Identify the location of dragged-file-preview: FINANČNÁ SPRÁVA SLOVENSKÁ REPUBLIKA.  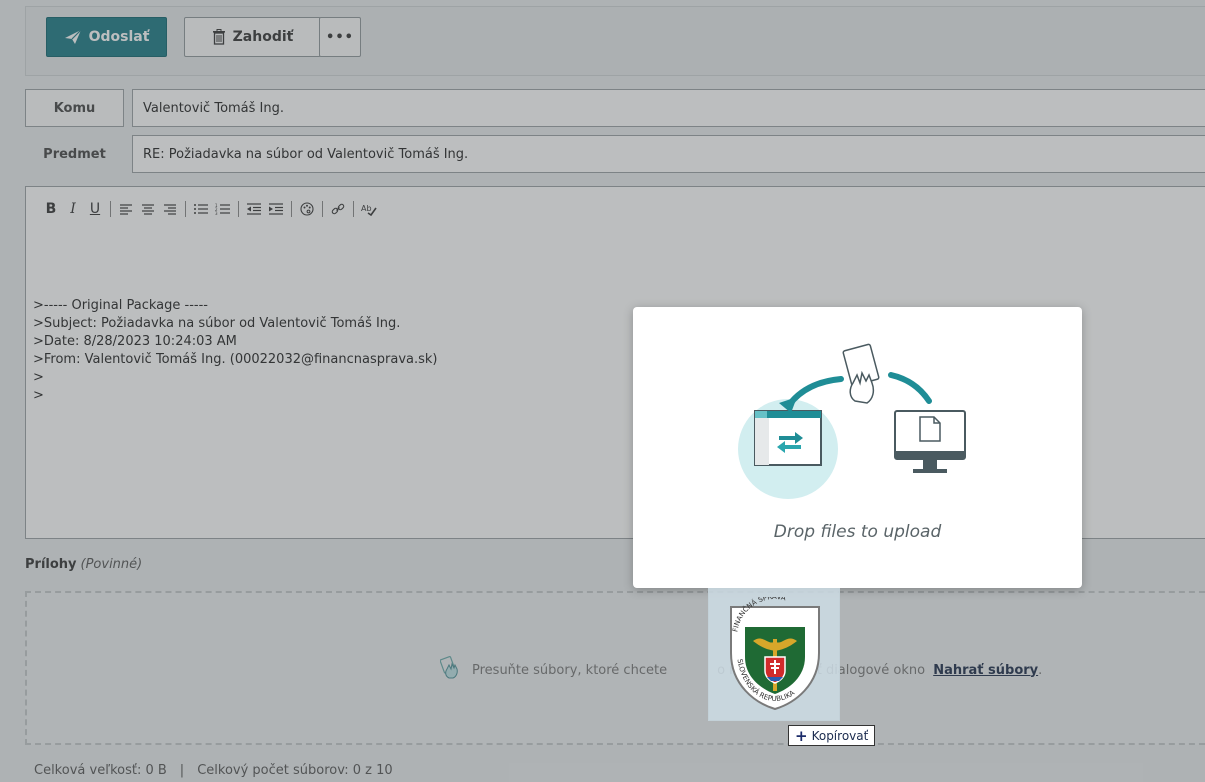
(774, 654).